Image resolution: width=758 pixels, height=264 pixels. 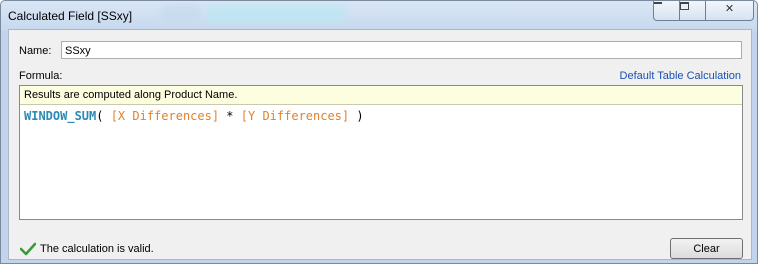 I want to click on name-field: SSxy, so click(x=401, y=50).